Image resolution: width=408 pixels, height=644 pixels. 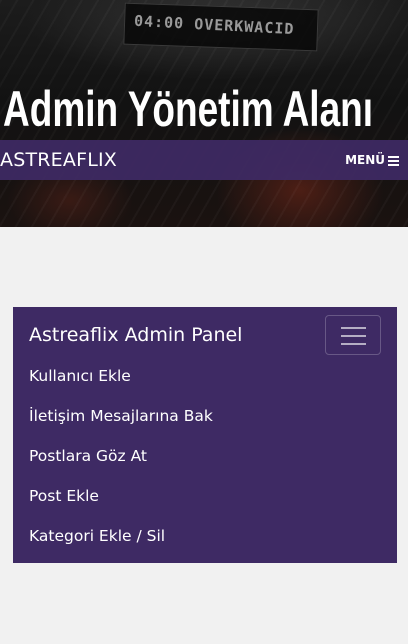 I want to click on bars-icon, so click(x=393, y=160).